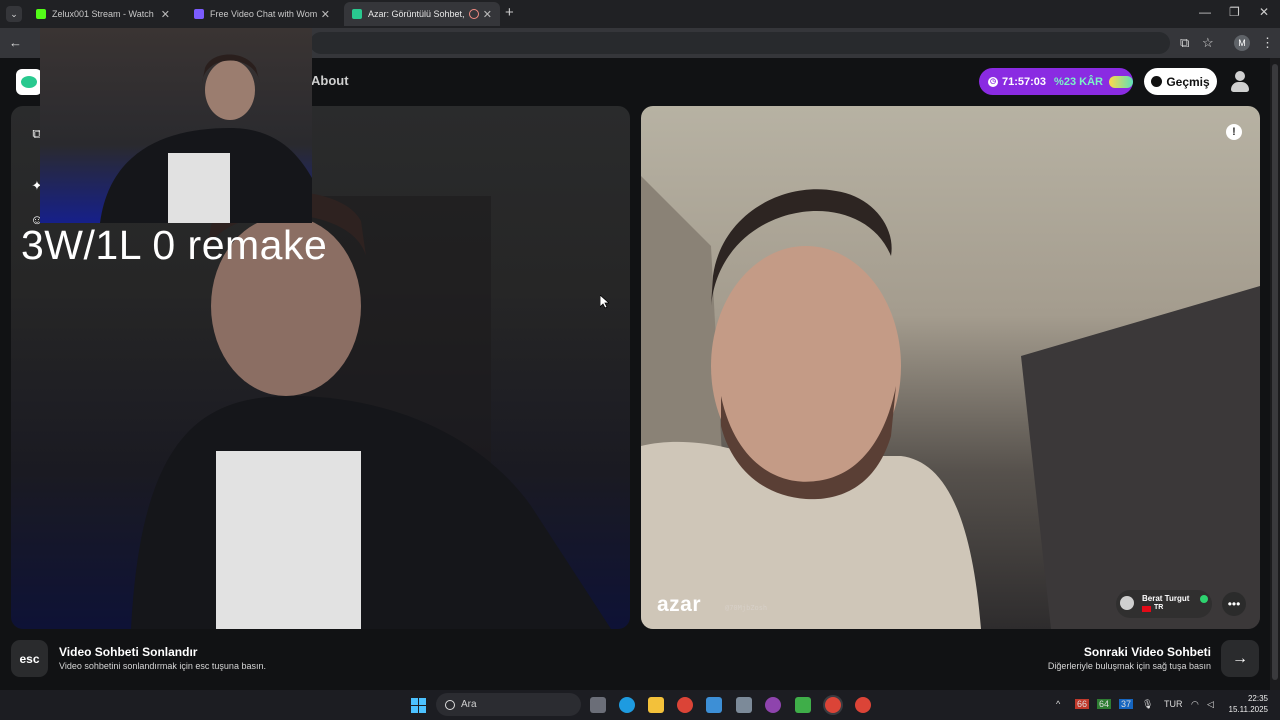 The image size is (1280, 720). Describe the element at coordinates (469, 704) in the screenshot. I see `taskbar-search-placeholder: Ara` at that location.